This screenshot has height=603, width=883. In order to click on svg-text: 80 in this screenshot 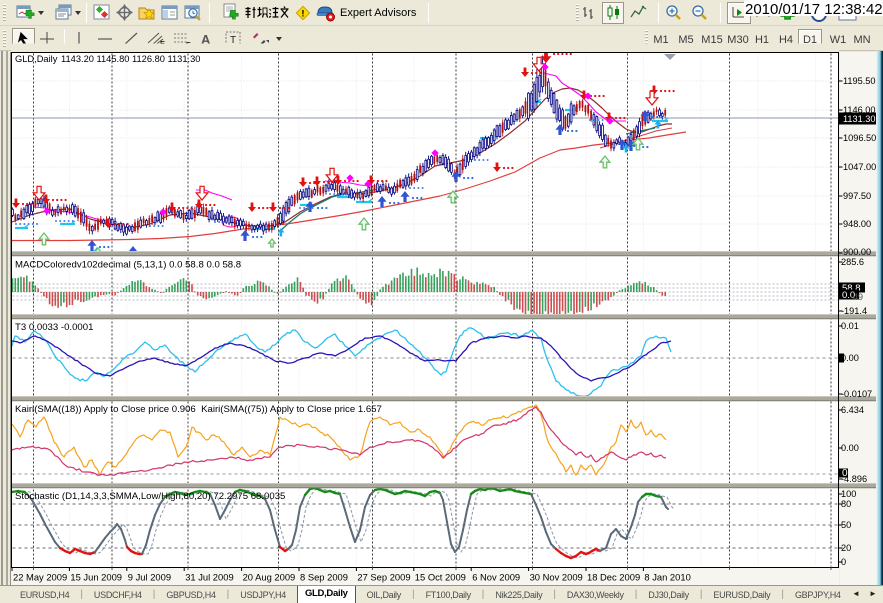, I will do `click(846, 504)`.